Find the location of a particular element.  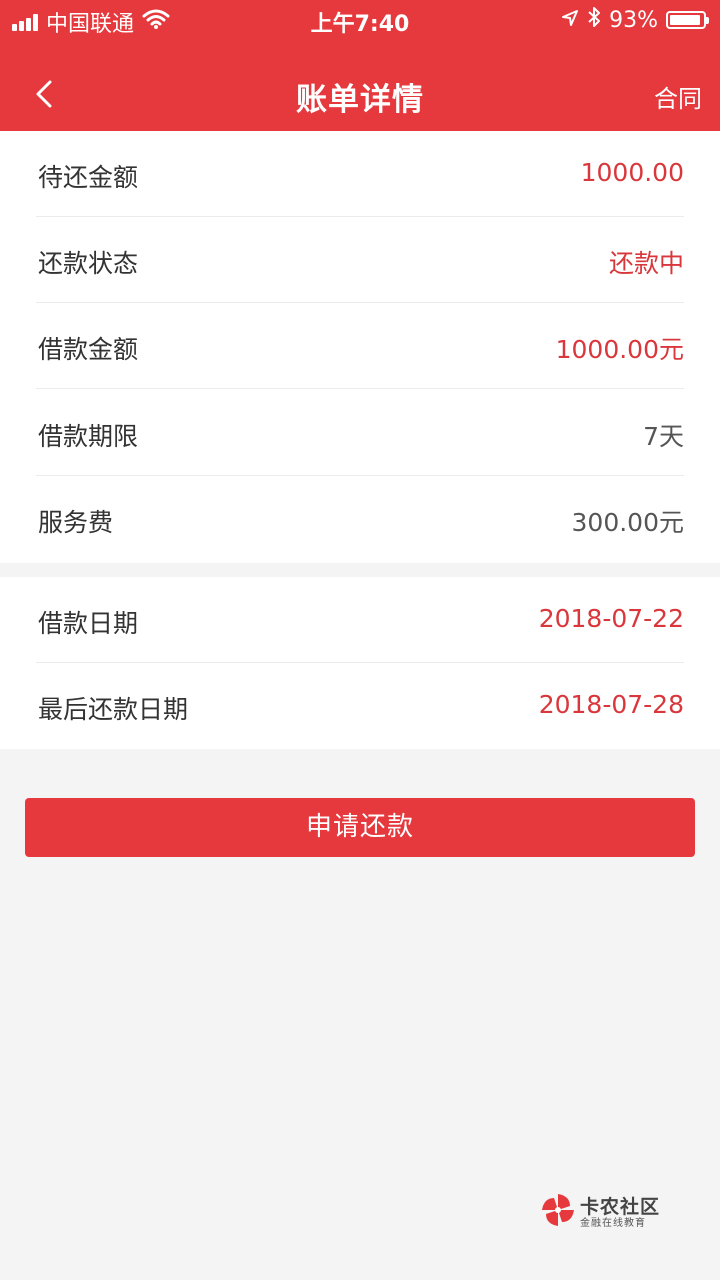

detail-label: 服务费 is located at coordinates (76, 522).